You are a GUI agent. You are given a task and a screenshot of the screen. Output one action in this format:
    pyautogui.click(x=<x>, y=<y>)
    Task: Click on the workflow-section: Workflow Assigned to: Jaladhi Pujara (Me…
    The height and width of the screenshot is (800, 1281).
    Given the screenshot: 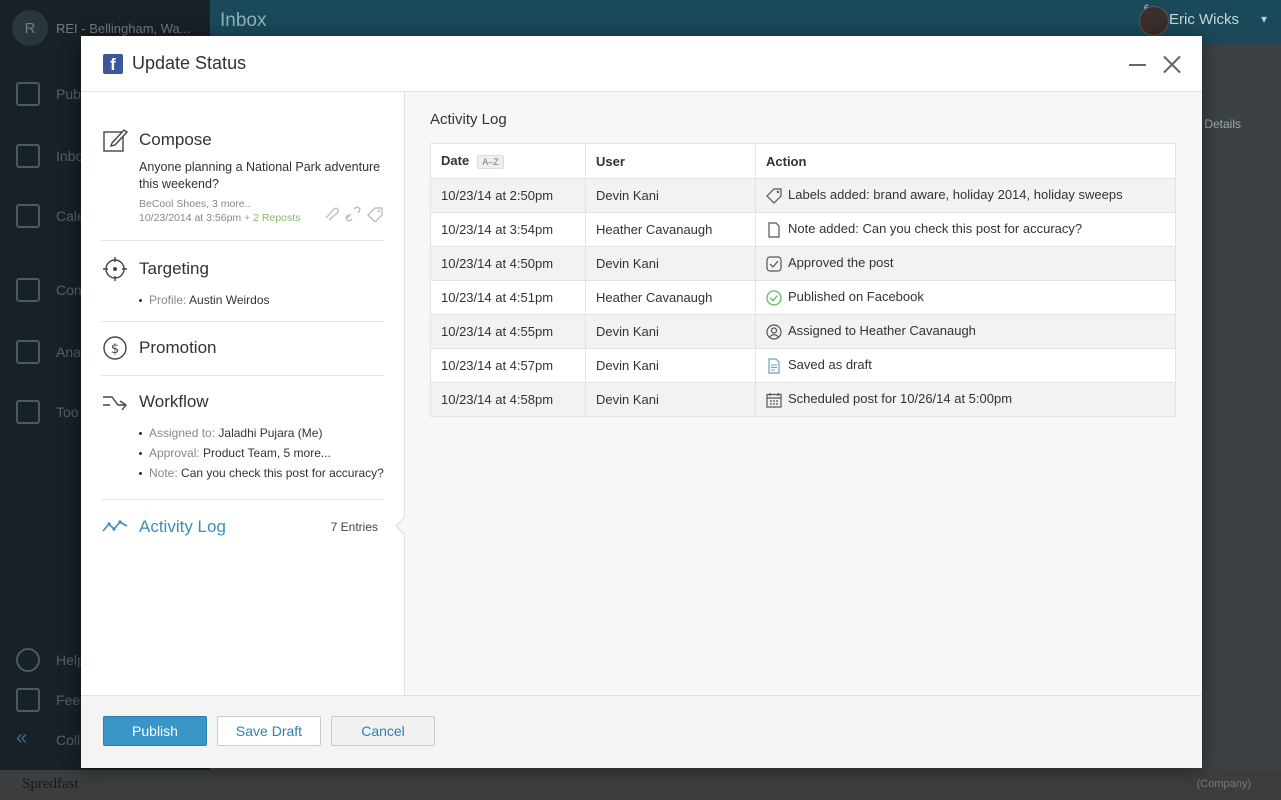 What is the action you would take?
    pyautogui.click(x=242, y=435)
    